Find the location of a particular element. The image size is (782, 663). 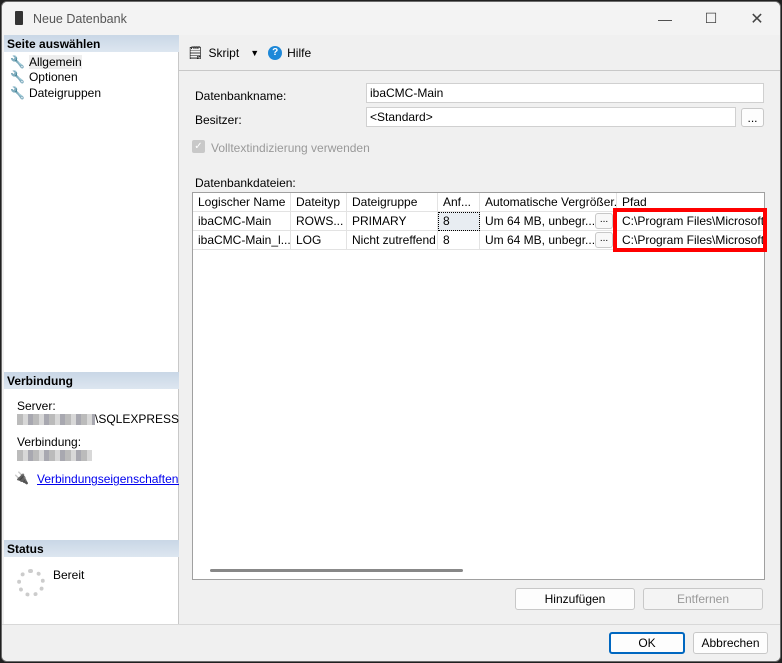

script-button: Skript is located at coordinates (224, 53).